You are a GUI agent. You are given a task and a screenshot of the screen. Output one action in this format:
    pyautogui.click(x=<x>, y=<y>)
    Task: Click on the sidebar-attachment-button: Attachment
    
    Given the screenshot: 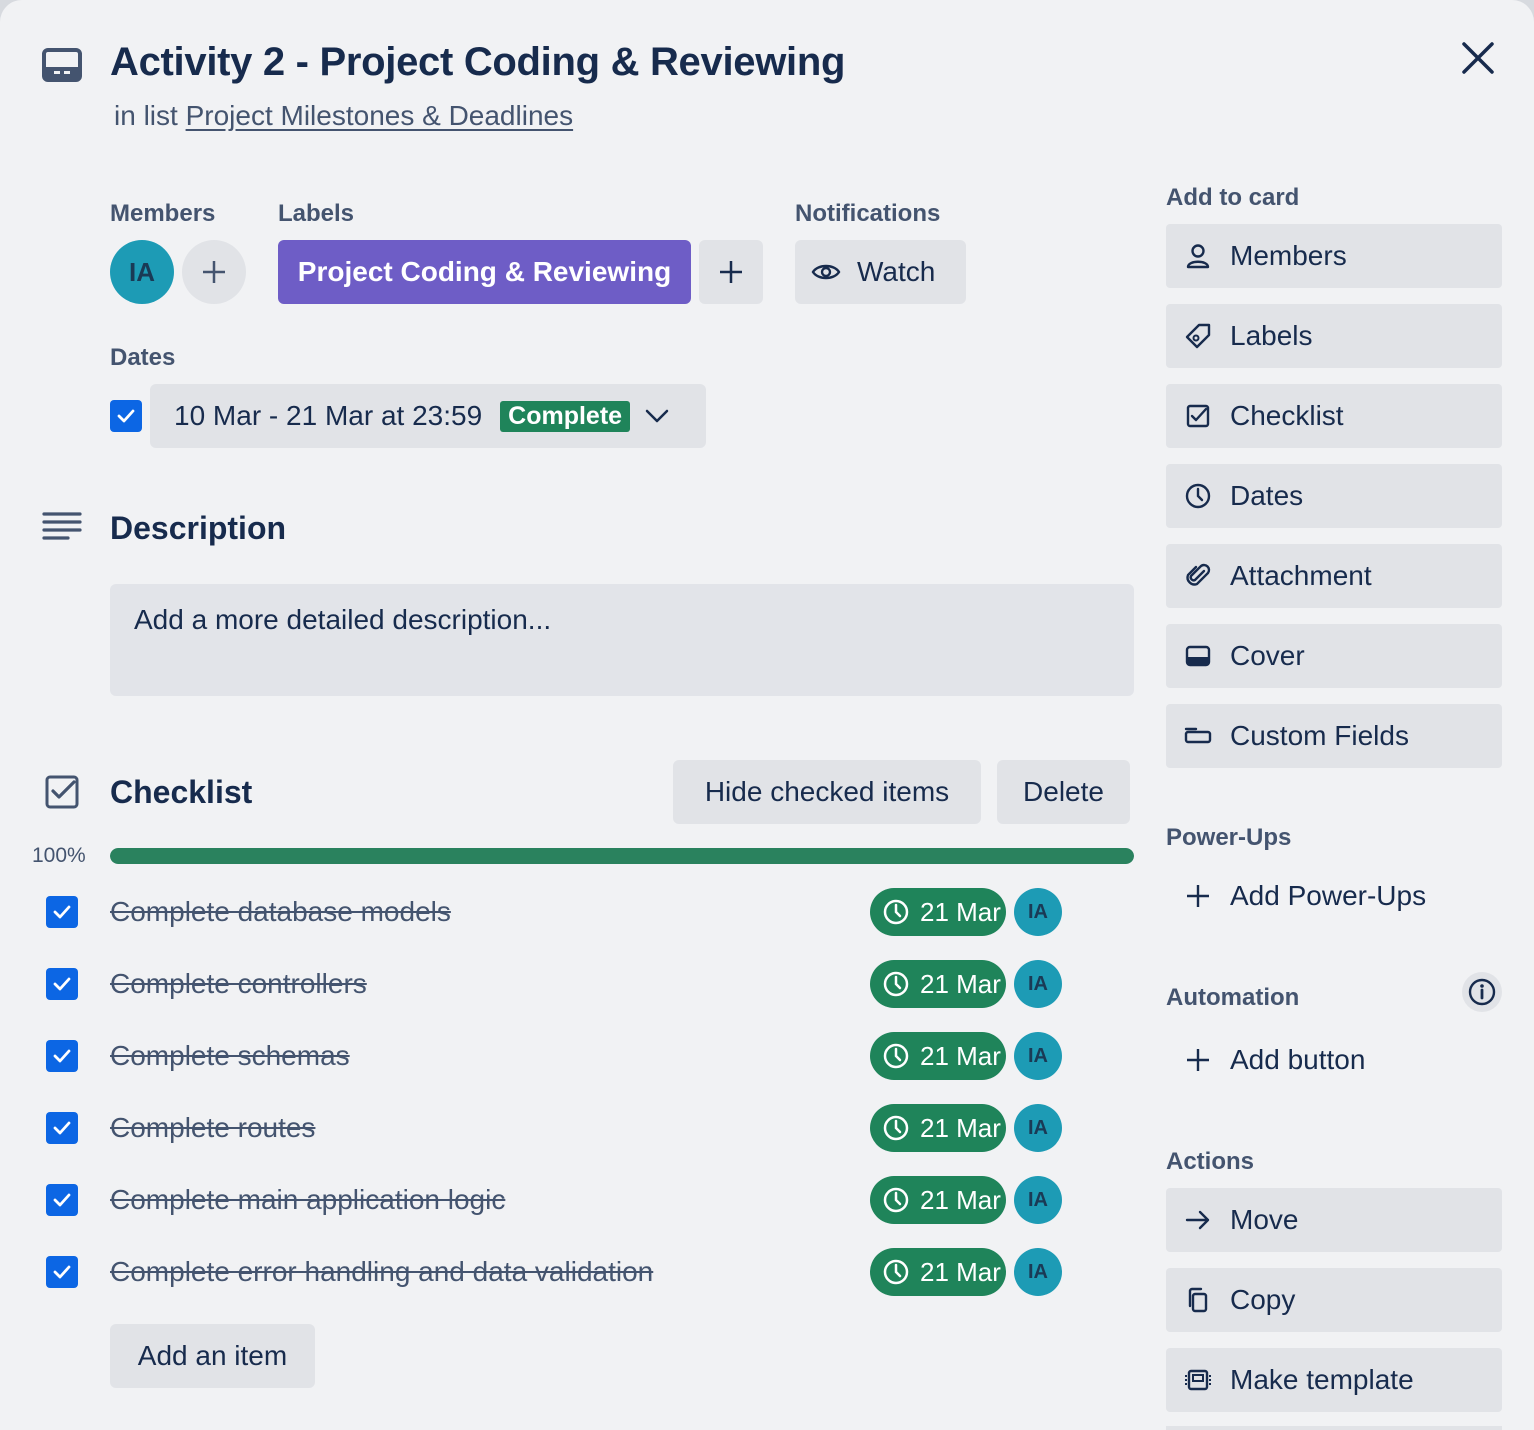 What is the action you would take?
    pyautogui.click(x=1334, y=576)
    